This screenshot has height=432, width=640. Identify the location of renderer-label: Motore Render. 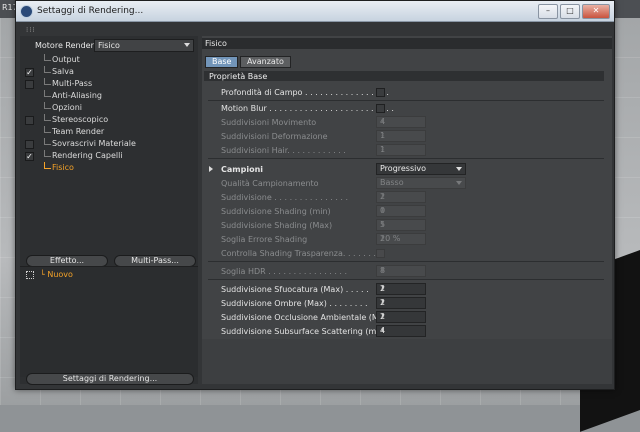
(64, 45).